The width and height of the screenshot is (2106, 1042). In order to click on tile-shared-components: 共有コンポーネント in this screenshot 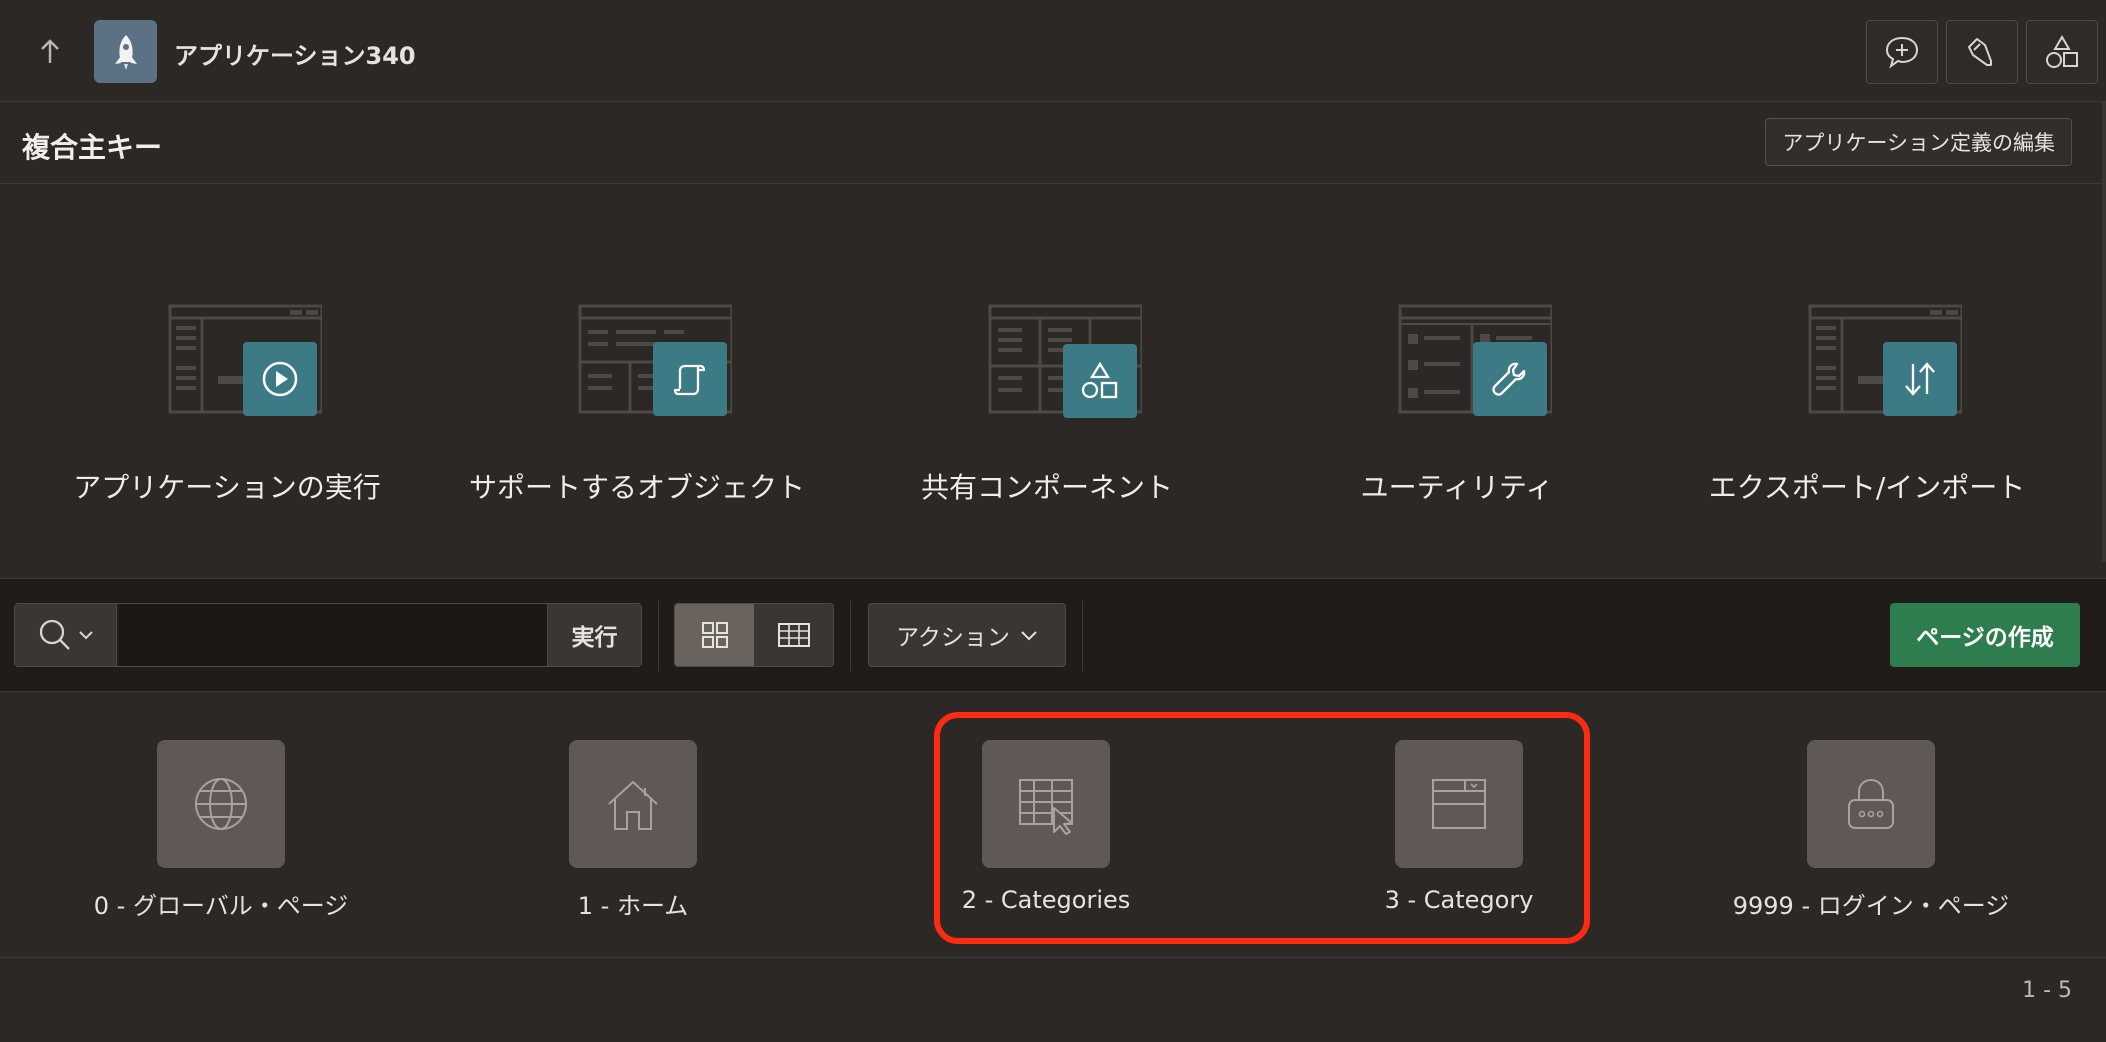, I will do `click(1047, 381)`.